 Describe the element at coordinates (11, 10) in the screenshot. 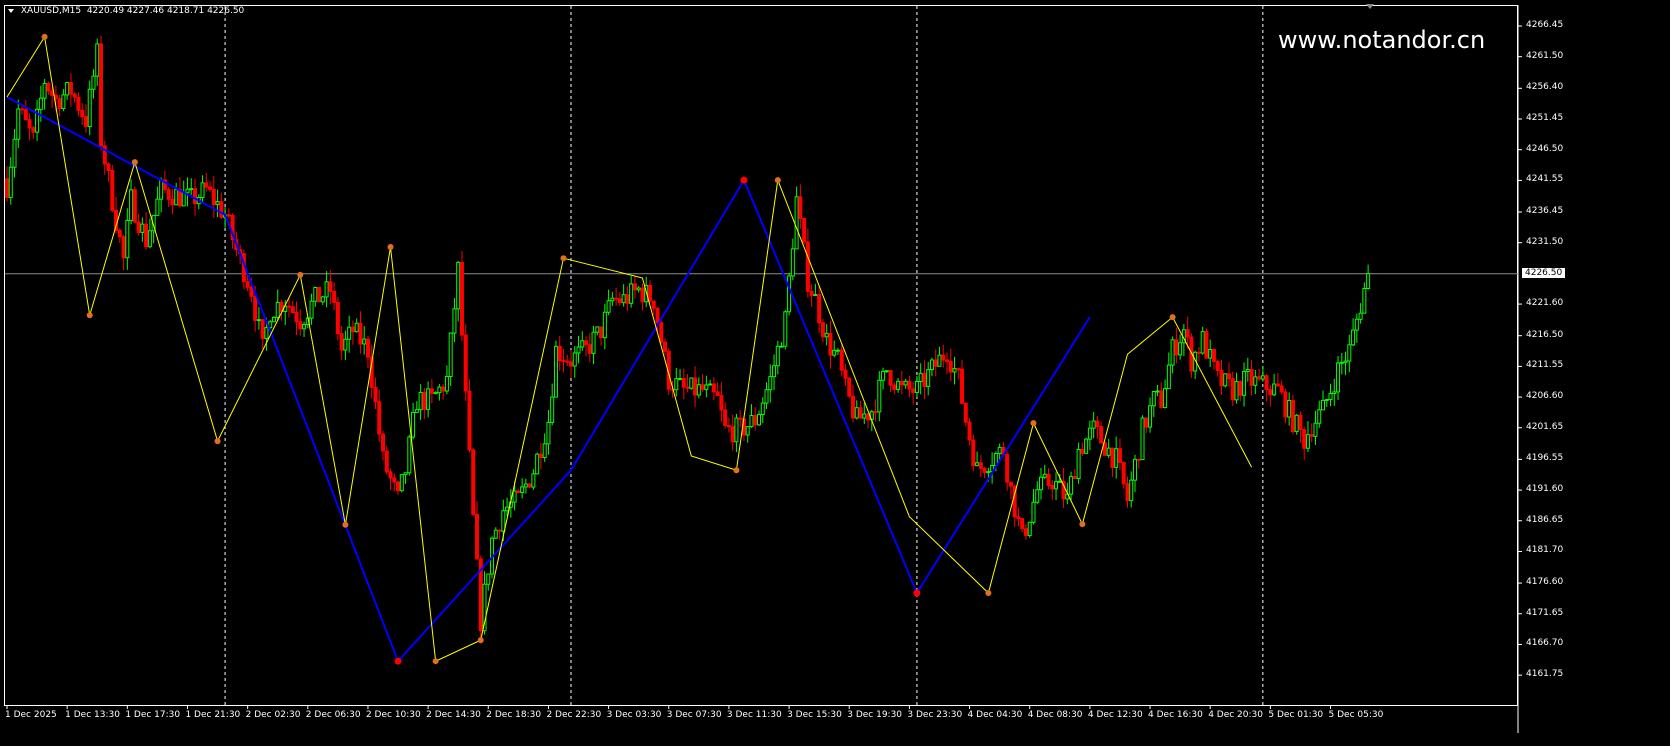

I see `dropdown-triangle-icon` at that location.